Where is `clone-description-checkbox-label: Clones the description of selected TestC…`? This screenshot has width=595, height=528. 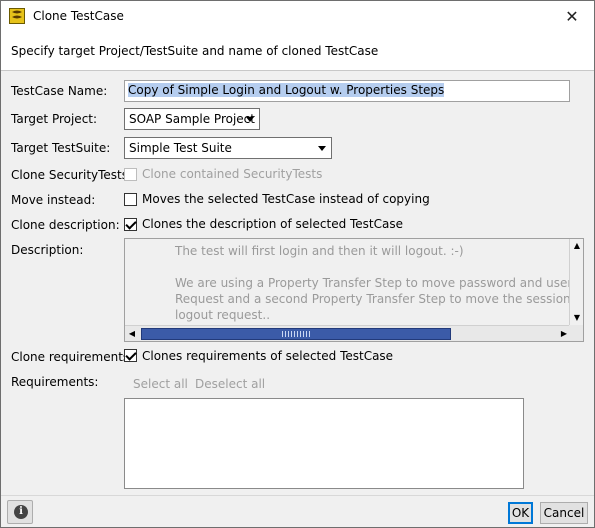 clone-description-checkbox-label: Clones the description of selected TestC… is located at coordinates (272, 224).